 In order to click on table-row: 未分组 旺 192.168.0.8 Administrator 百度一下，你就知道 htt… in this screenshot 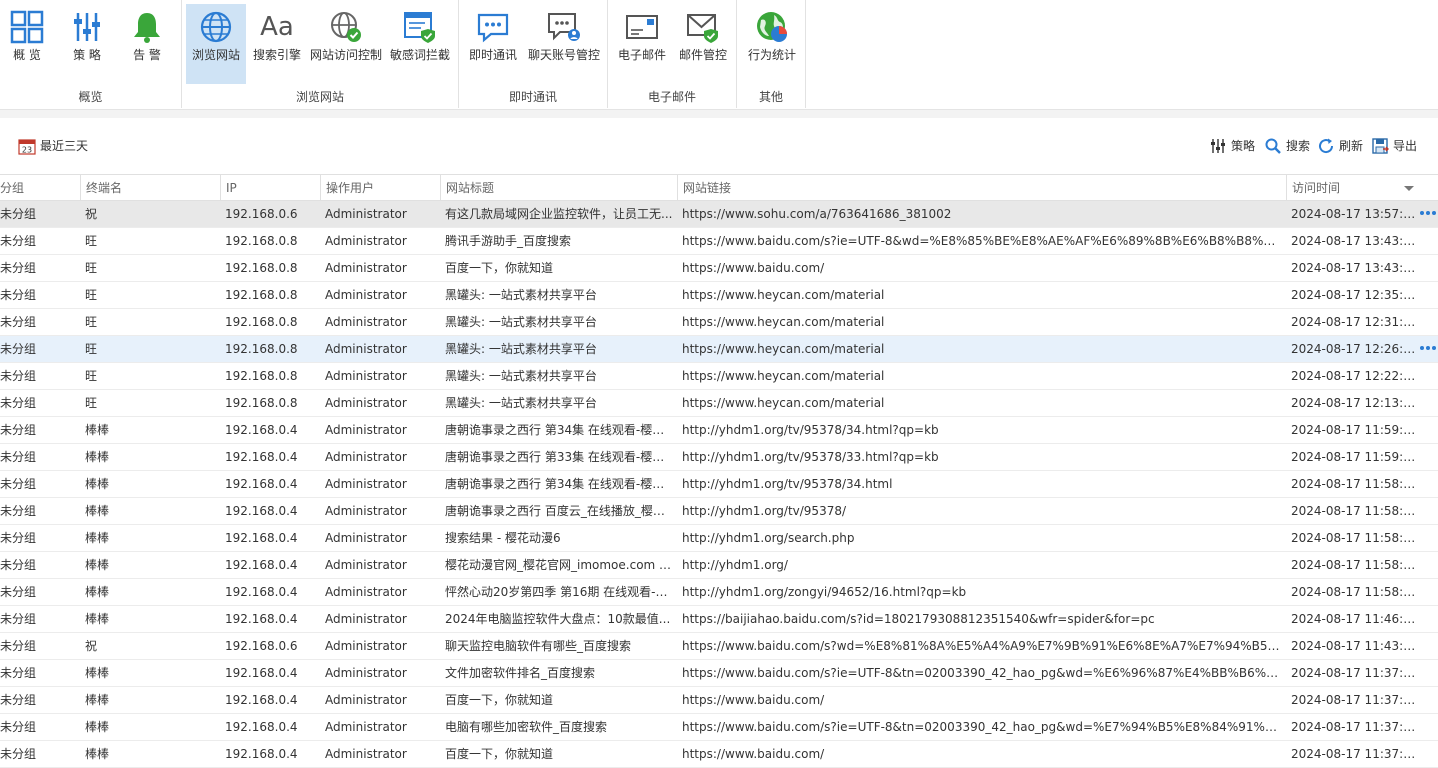, I will do `click(719, 268)`.